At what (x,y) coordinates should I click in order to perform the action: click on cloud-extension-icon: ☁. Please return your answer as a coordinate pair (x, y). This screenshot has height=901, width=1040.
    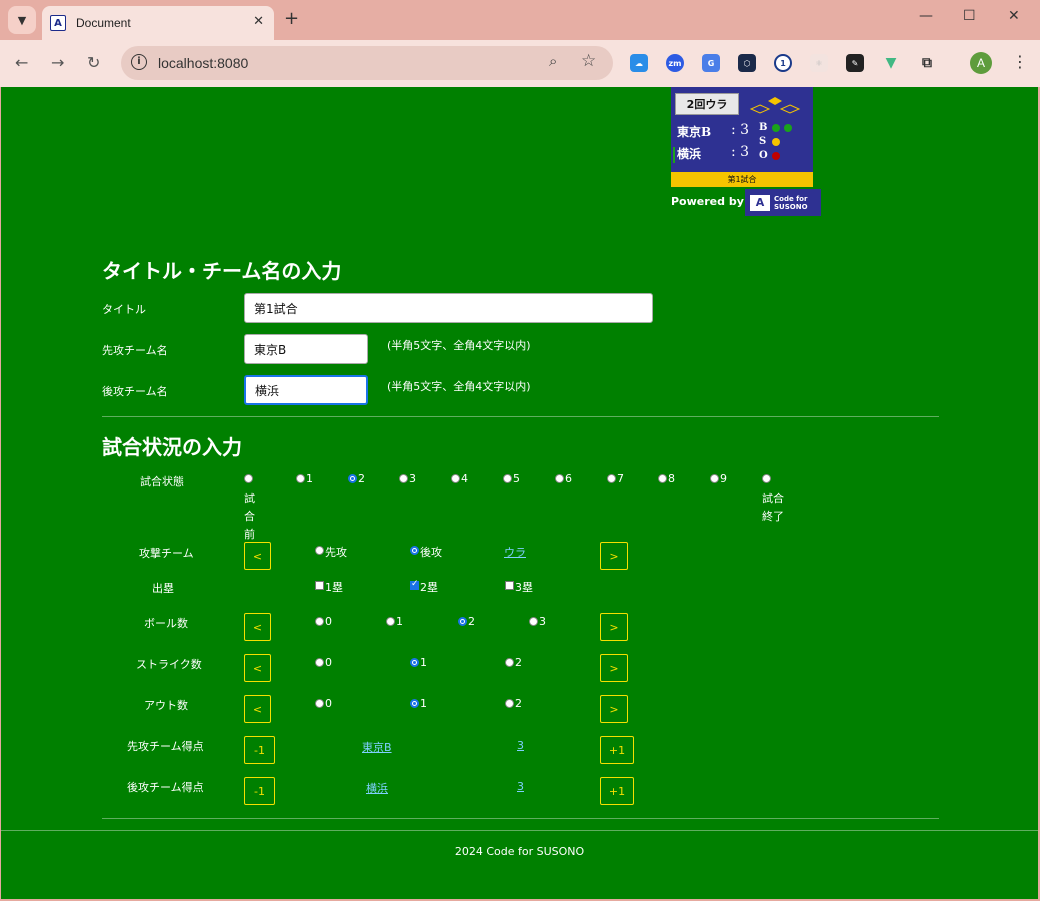
    Looking at the image, I should click on (639, 63).